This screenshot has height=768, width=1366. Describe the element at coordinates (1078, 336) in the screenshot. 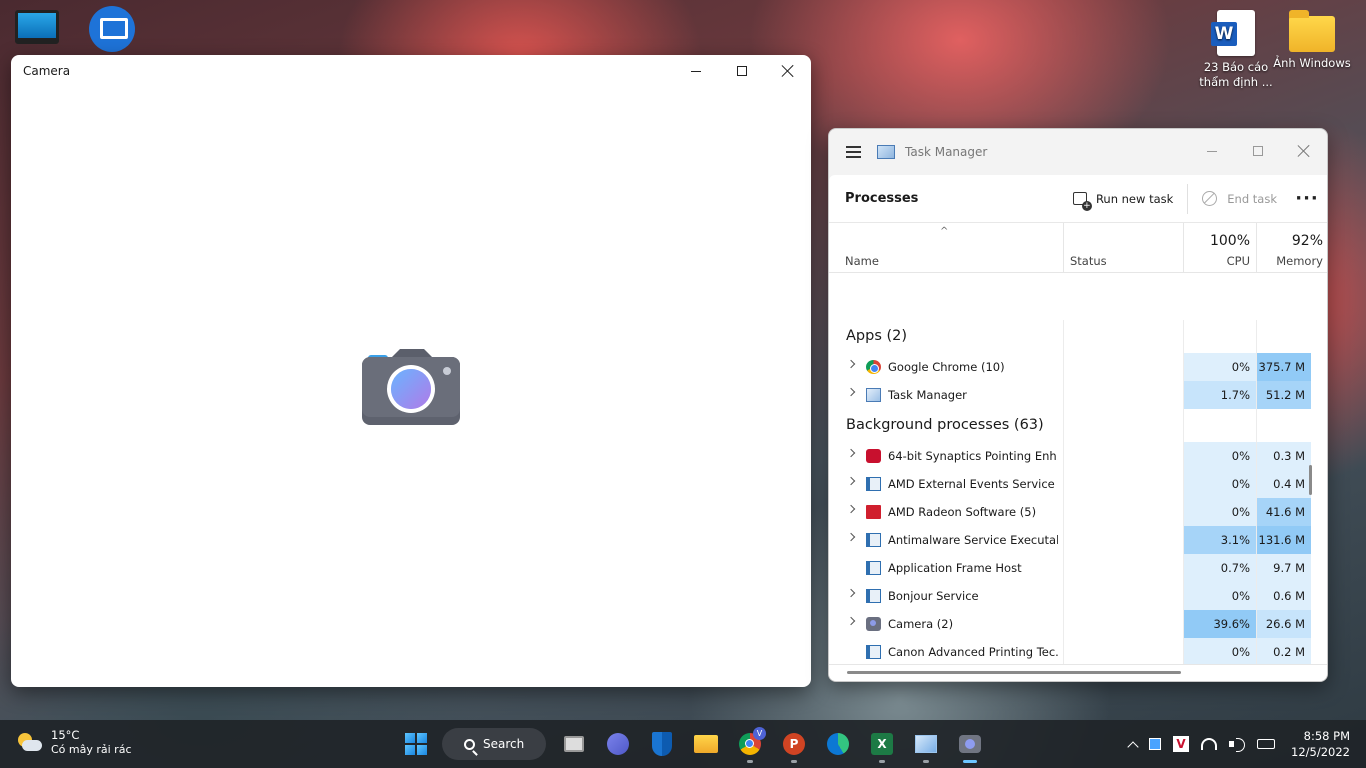

I see `group-header-apps: Apps (2)` at that location.